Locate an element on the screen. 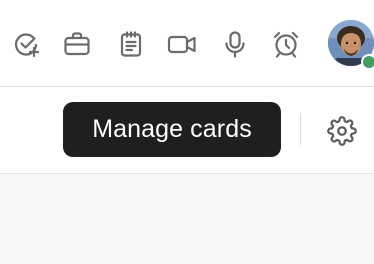 This screenshot has height=264, width=374. manage-cards-tooltip: Manage cards is located at coordinates (172, 129).